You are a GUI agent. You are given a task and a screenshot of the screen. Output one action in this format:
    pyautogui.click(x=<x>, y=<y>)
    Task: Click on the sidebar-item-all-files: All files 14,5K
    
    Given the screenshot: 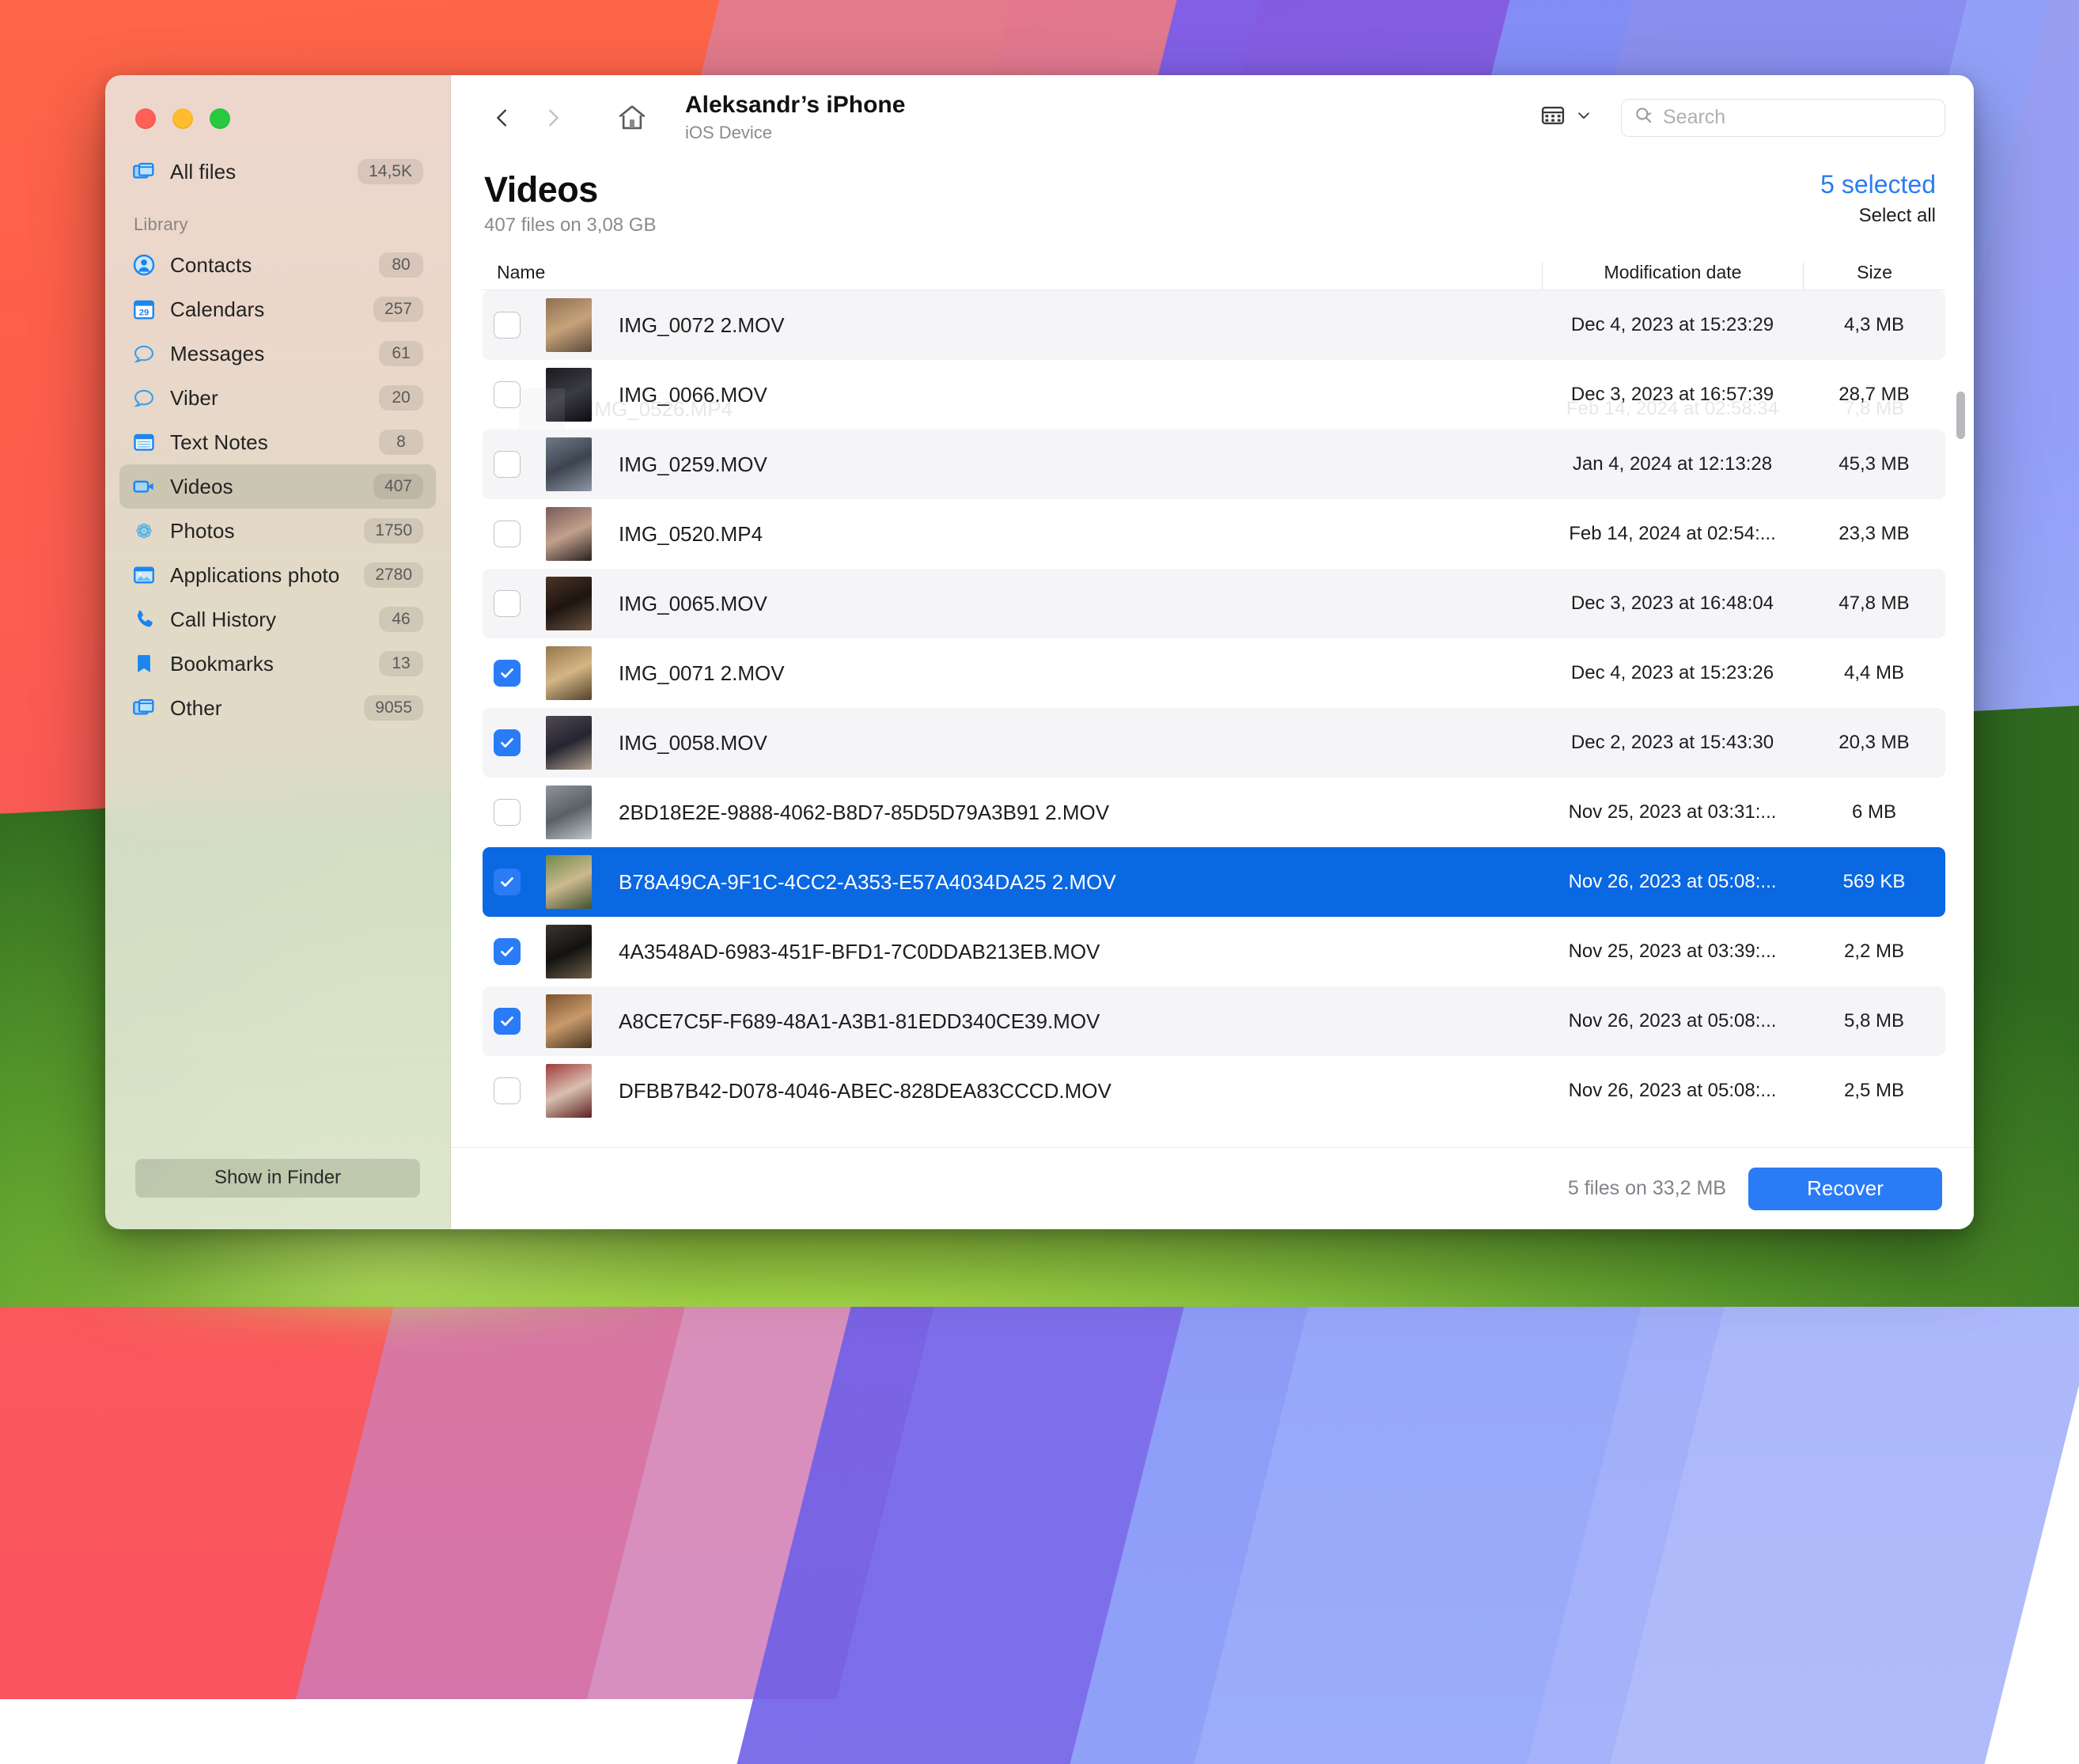 What is the action you would take?
    pyautogui.click(x=278, y=172)
    